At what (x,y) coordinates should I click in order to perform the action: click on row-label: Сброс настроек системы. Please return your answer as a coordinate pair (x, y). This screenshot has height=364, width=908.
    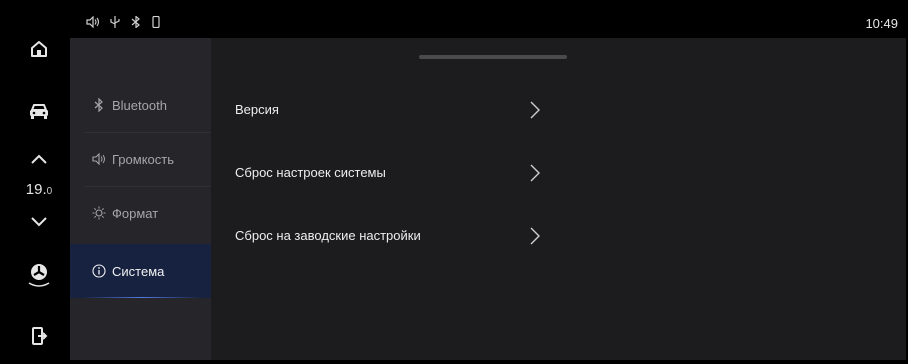
    Looking at the image, I should click on (310, 172).